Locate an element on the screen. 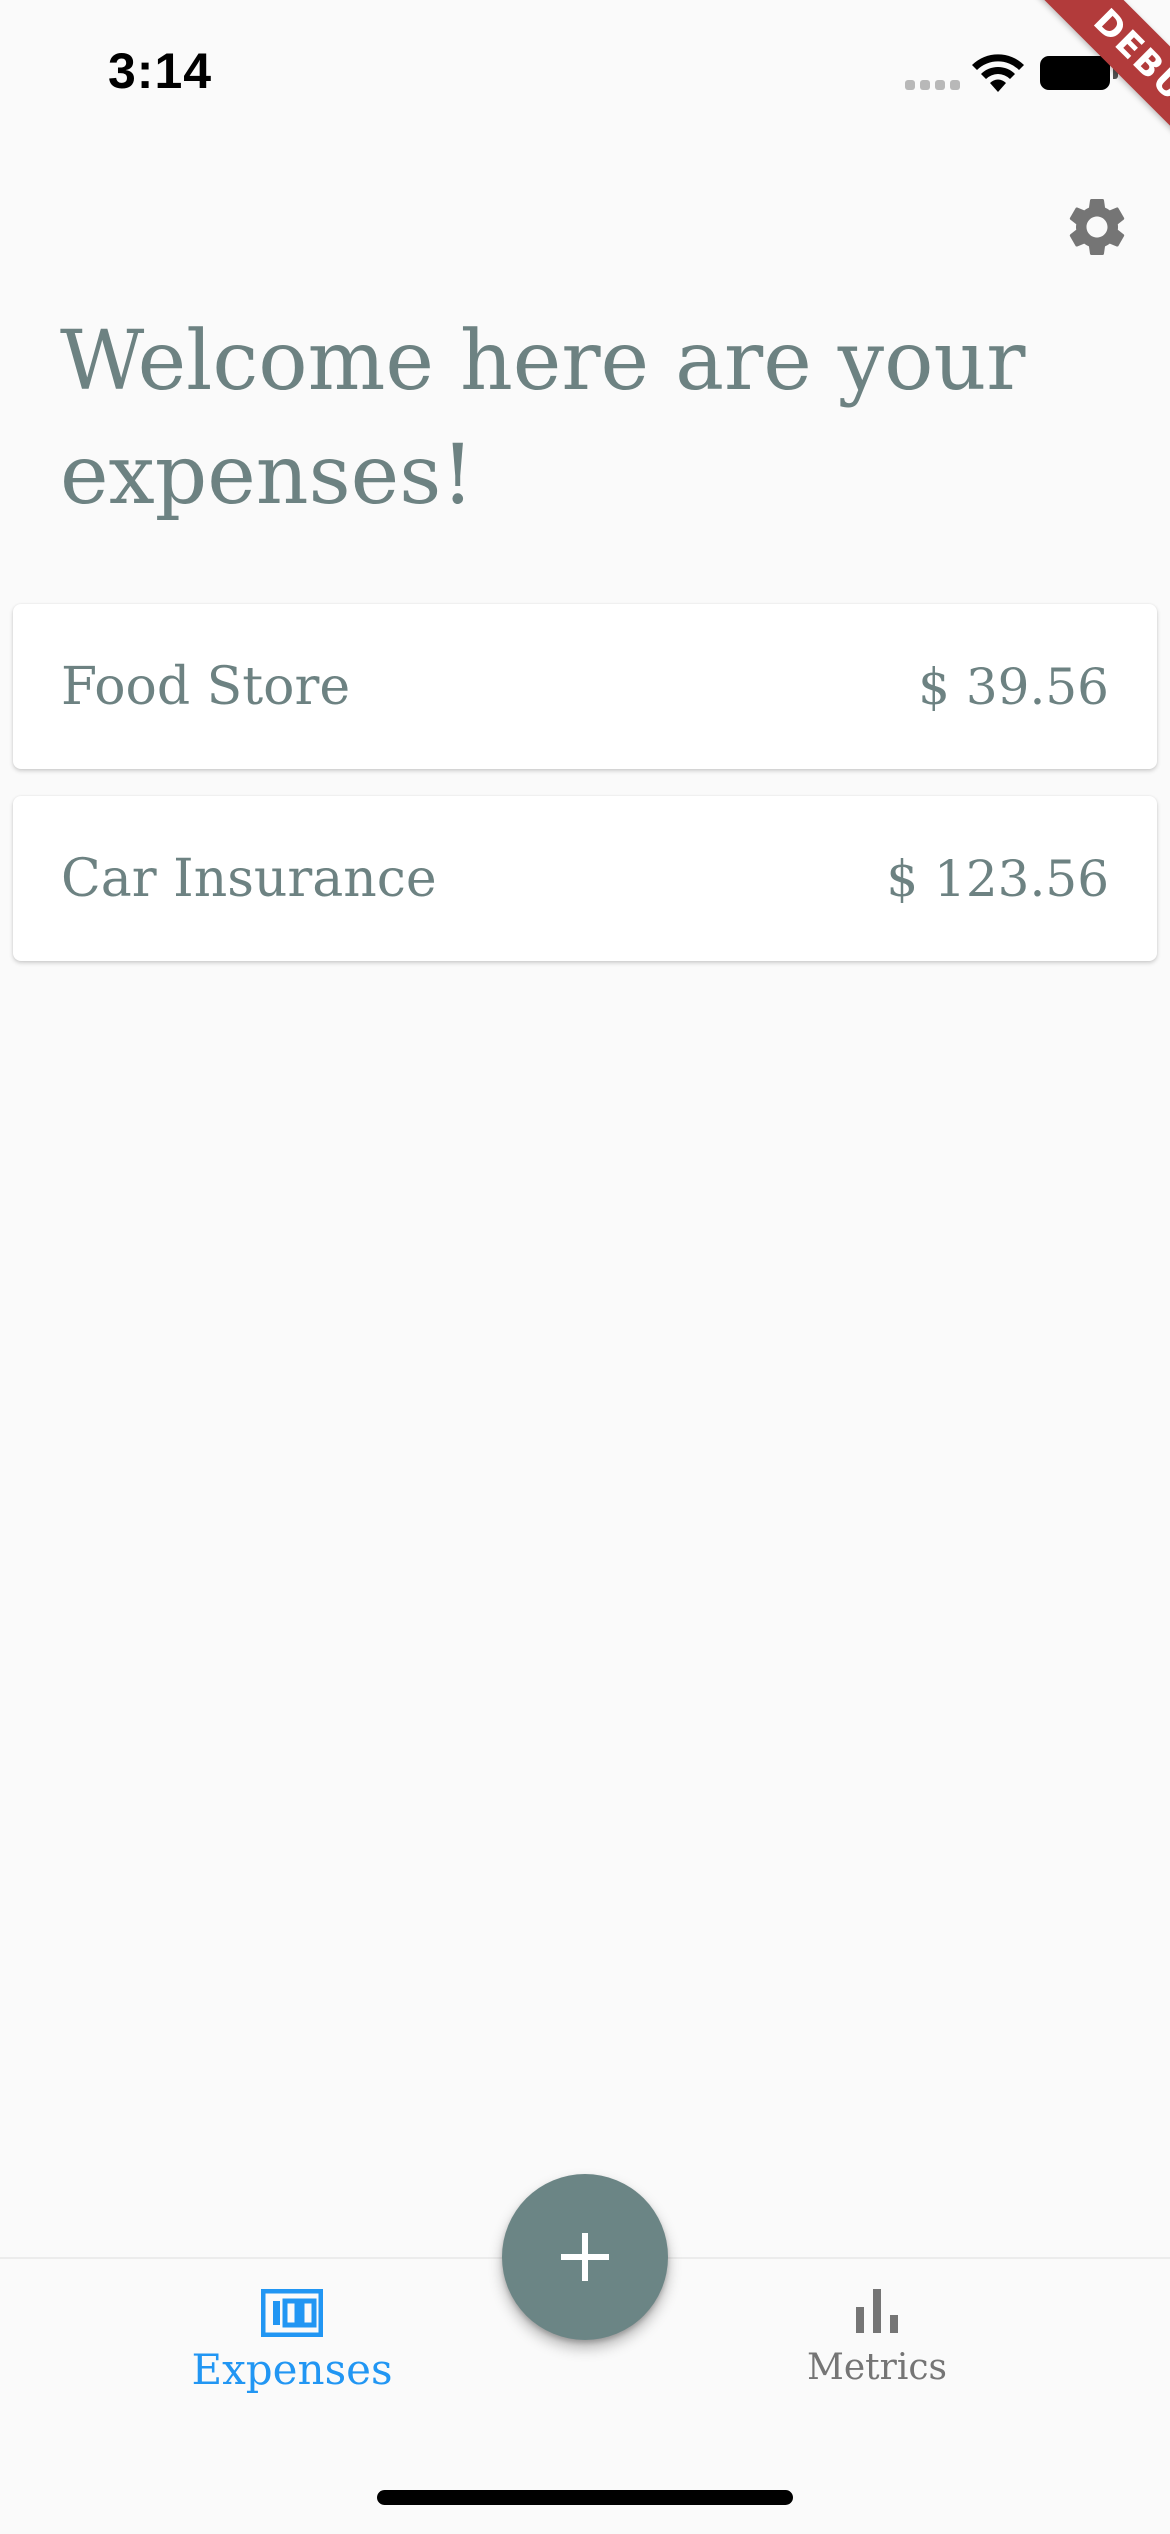 The height and width of the screenshot is (2534, 1170). debug-banner-label: DEBUG is located at coordinates (1093, 99).